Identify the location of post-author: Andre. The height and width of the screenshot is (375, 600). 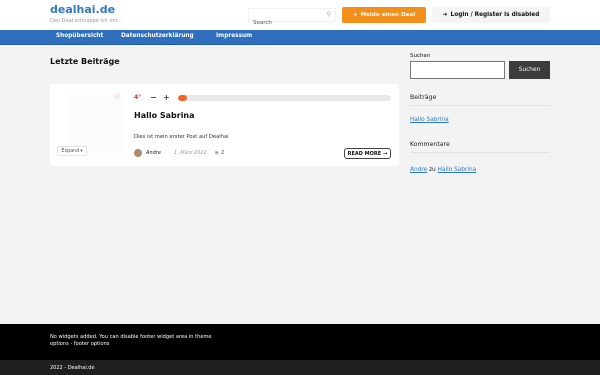
(153, 153).